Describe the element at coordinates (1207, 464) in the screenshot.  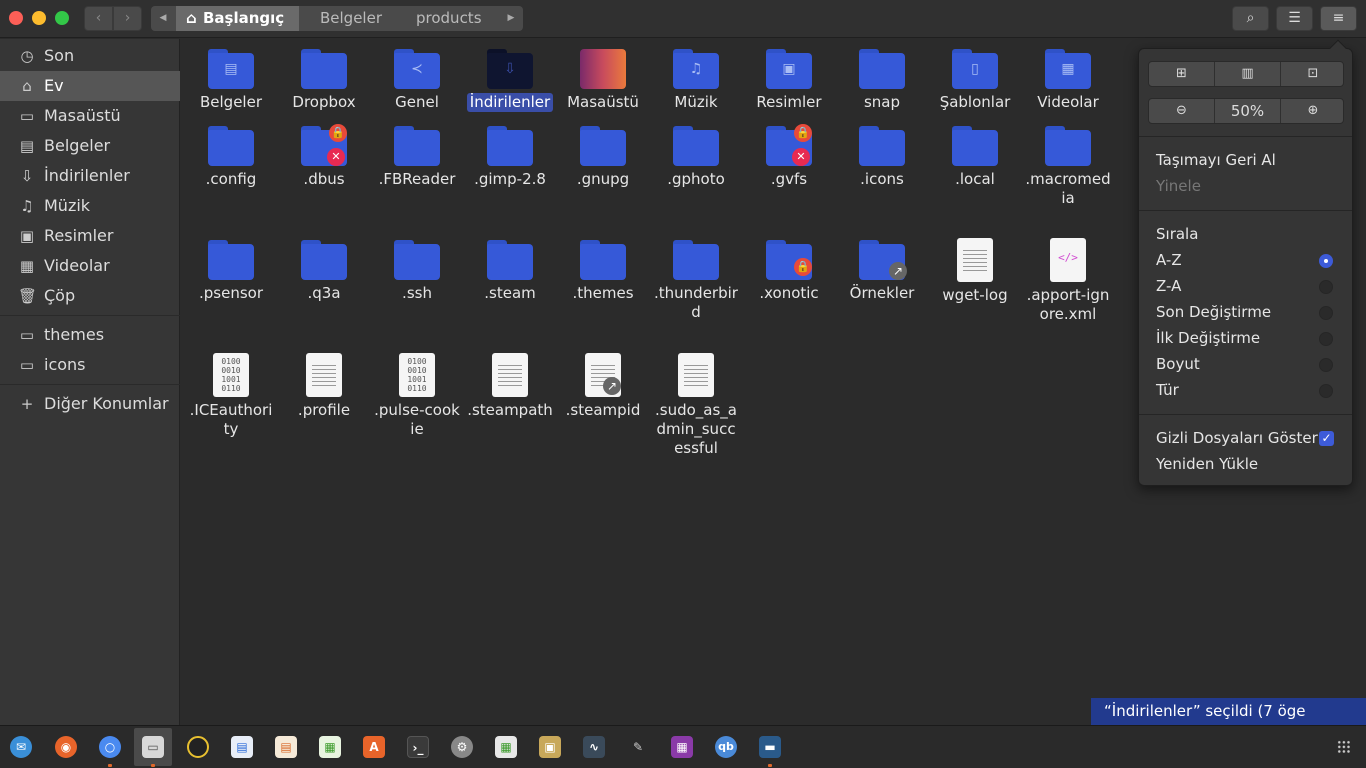
I see `reload-item: Yeniden Yükle` at that location.